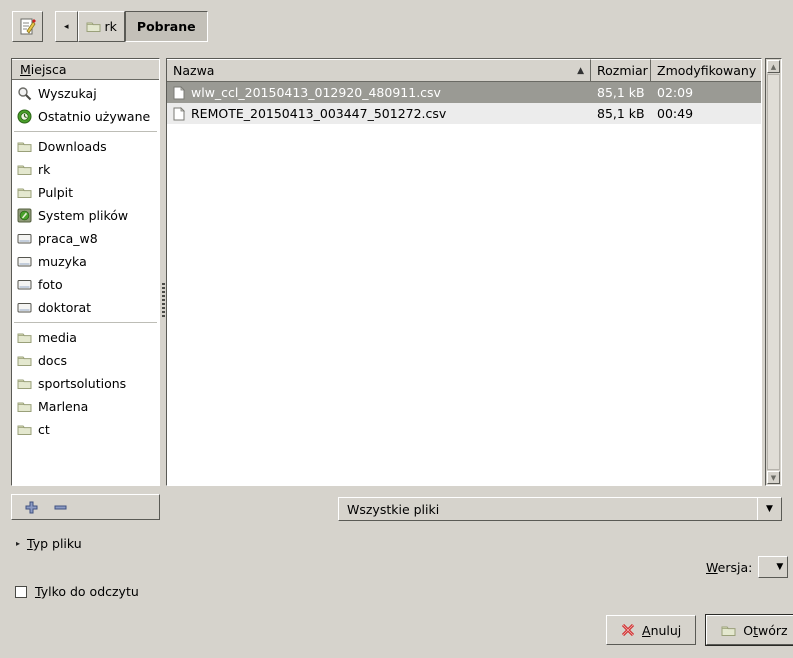  Describe the element at coordinates (72, 146) in the screenshot. I see `sidebar-item-label: Downloads` at that location.